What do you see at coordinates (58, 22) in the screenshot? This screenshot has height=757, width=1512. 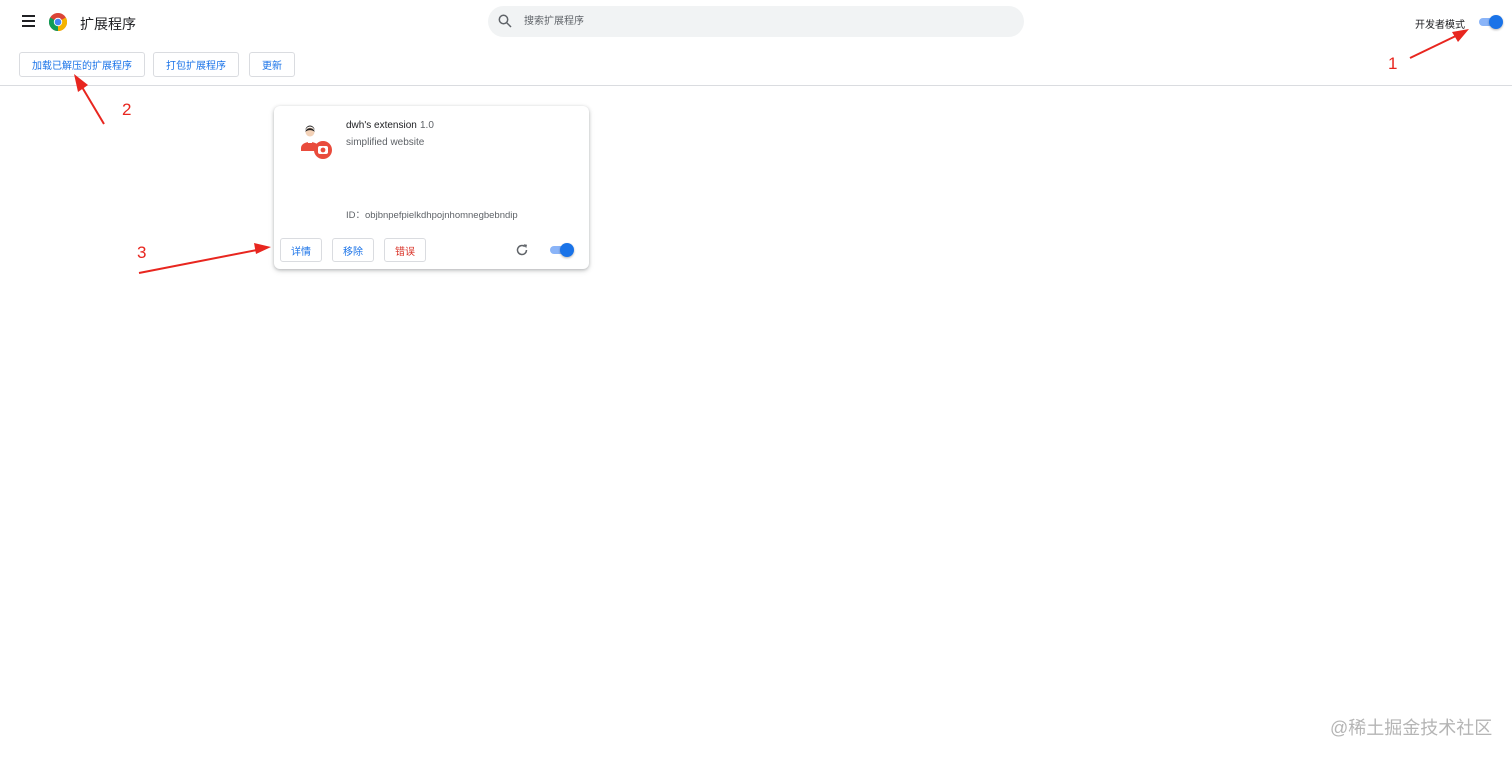 I see `chrome-logo-icon` at bounding box center [58, 22].